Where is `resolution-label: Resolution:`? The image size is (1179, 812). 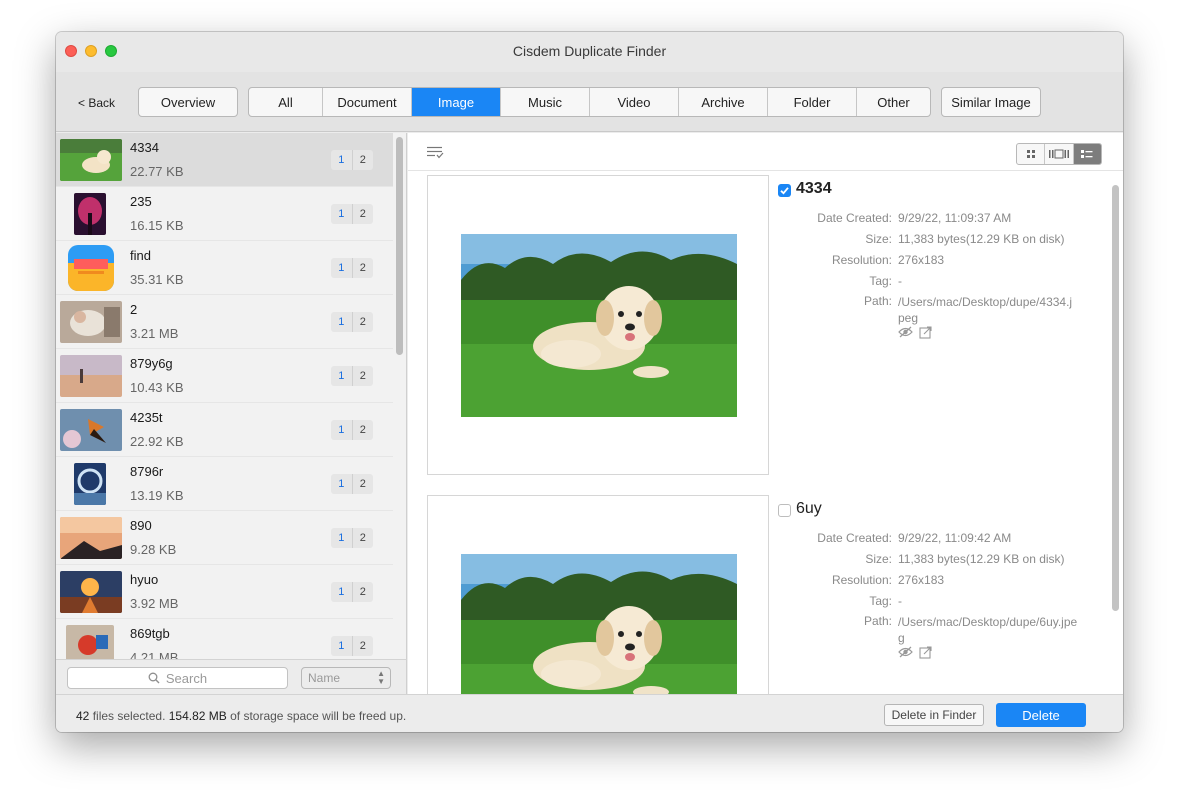
resolution-label: Resolution: is located at coordinates (861, 580).